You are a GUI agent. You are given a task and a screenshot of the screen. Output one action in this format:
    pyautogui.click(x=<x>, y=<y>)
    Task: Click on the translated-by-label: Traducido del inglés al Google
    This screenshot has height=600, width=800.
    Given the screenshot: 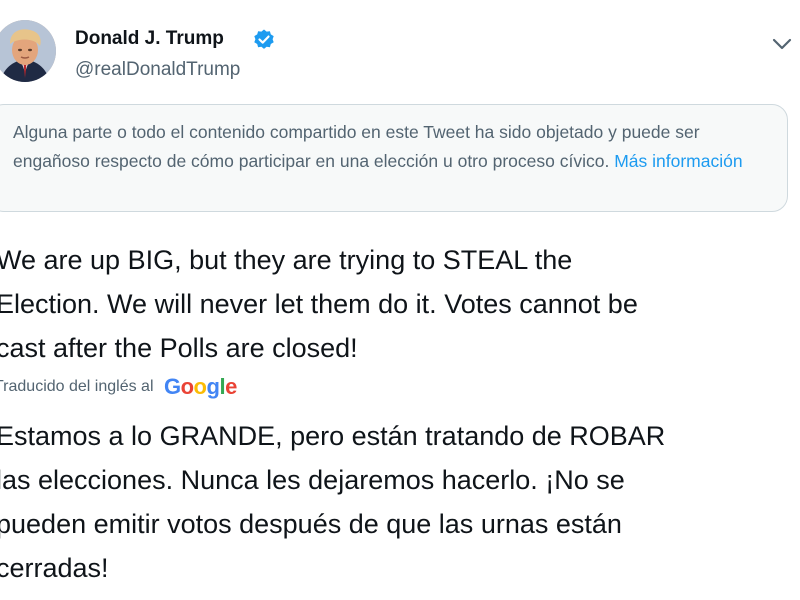 What is the action you would take?
    pyautogui.click(x=118, y=388)
    